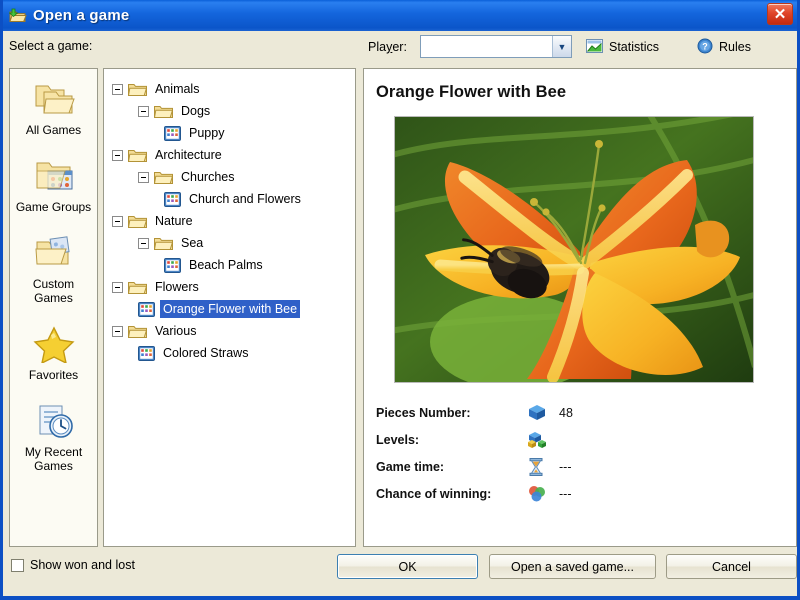  Describe the element at coordinates (229, 111) in the screenshot. I see `tree-folder-node: Dogs` at that location.